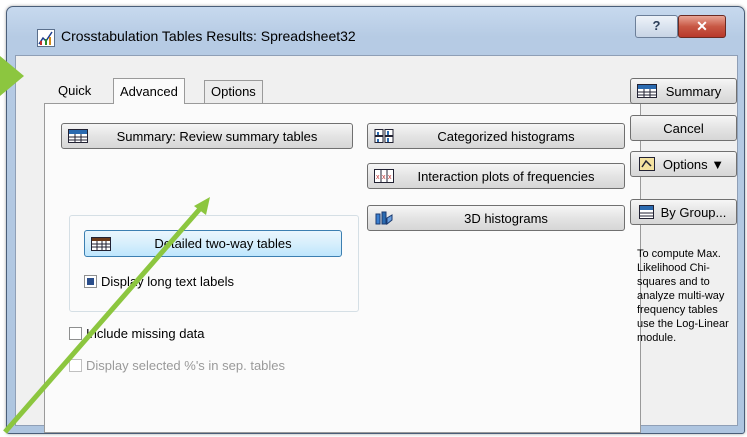 The image size is (747, 437). Describe the element at coordinates (506, 218) in the screenshot. I see `3d-histograms-label: 3D histograms` at that location.